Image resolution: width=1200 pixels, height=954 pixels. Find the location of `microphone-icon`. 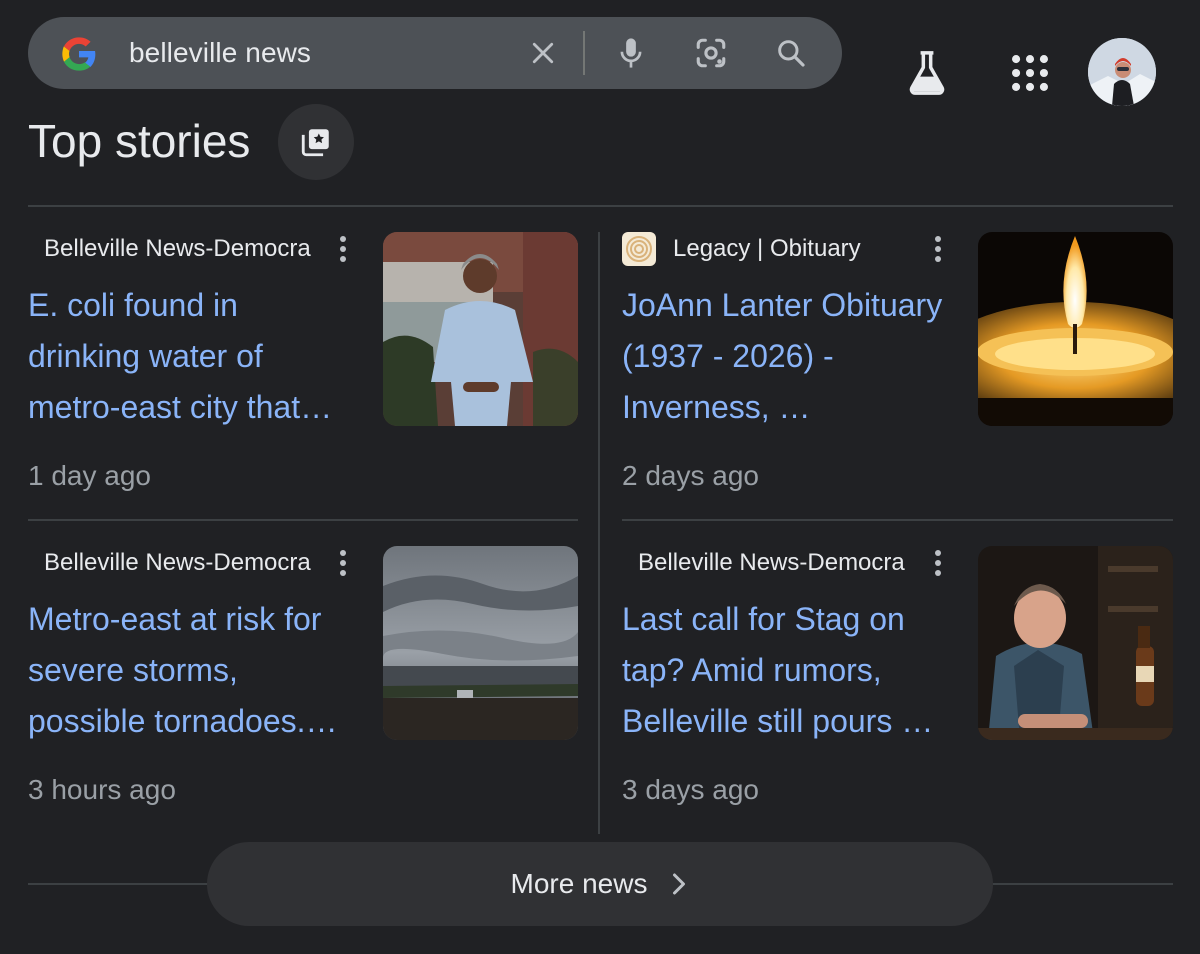

microphone-icon is located at coordinates (631, 53).